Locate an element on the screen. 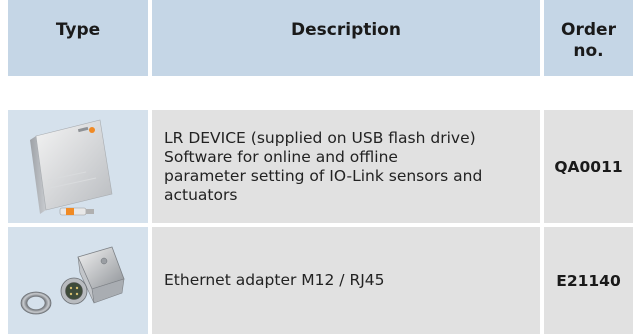  header-description: Description is located at coordinates (346, 38).